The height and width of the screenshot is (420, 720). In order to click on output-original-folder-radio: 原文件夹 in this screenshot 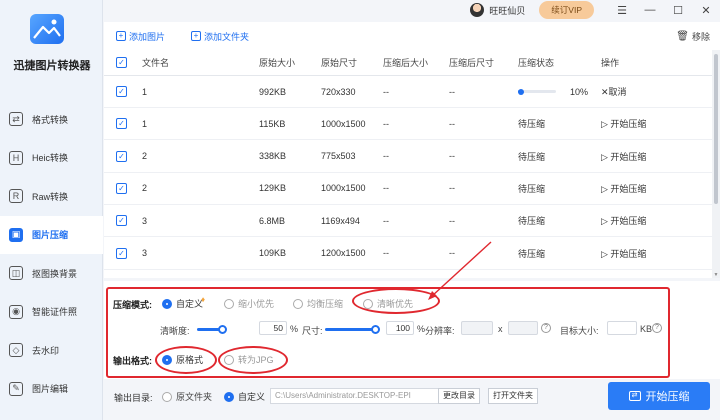, I will do `click(187, 396)`.